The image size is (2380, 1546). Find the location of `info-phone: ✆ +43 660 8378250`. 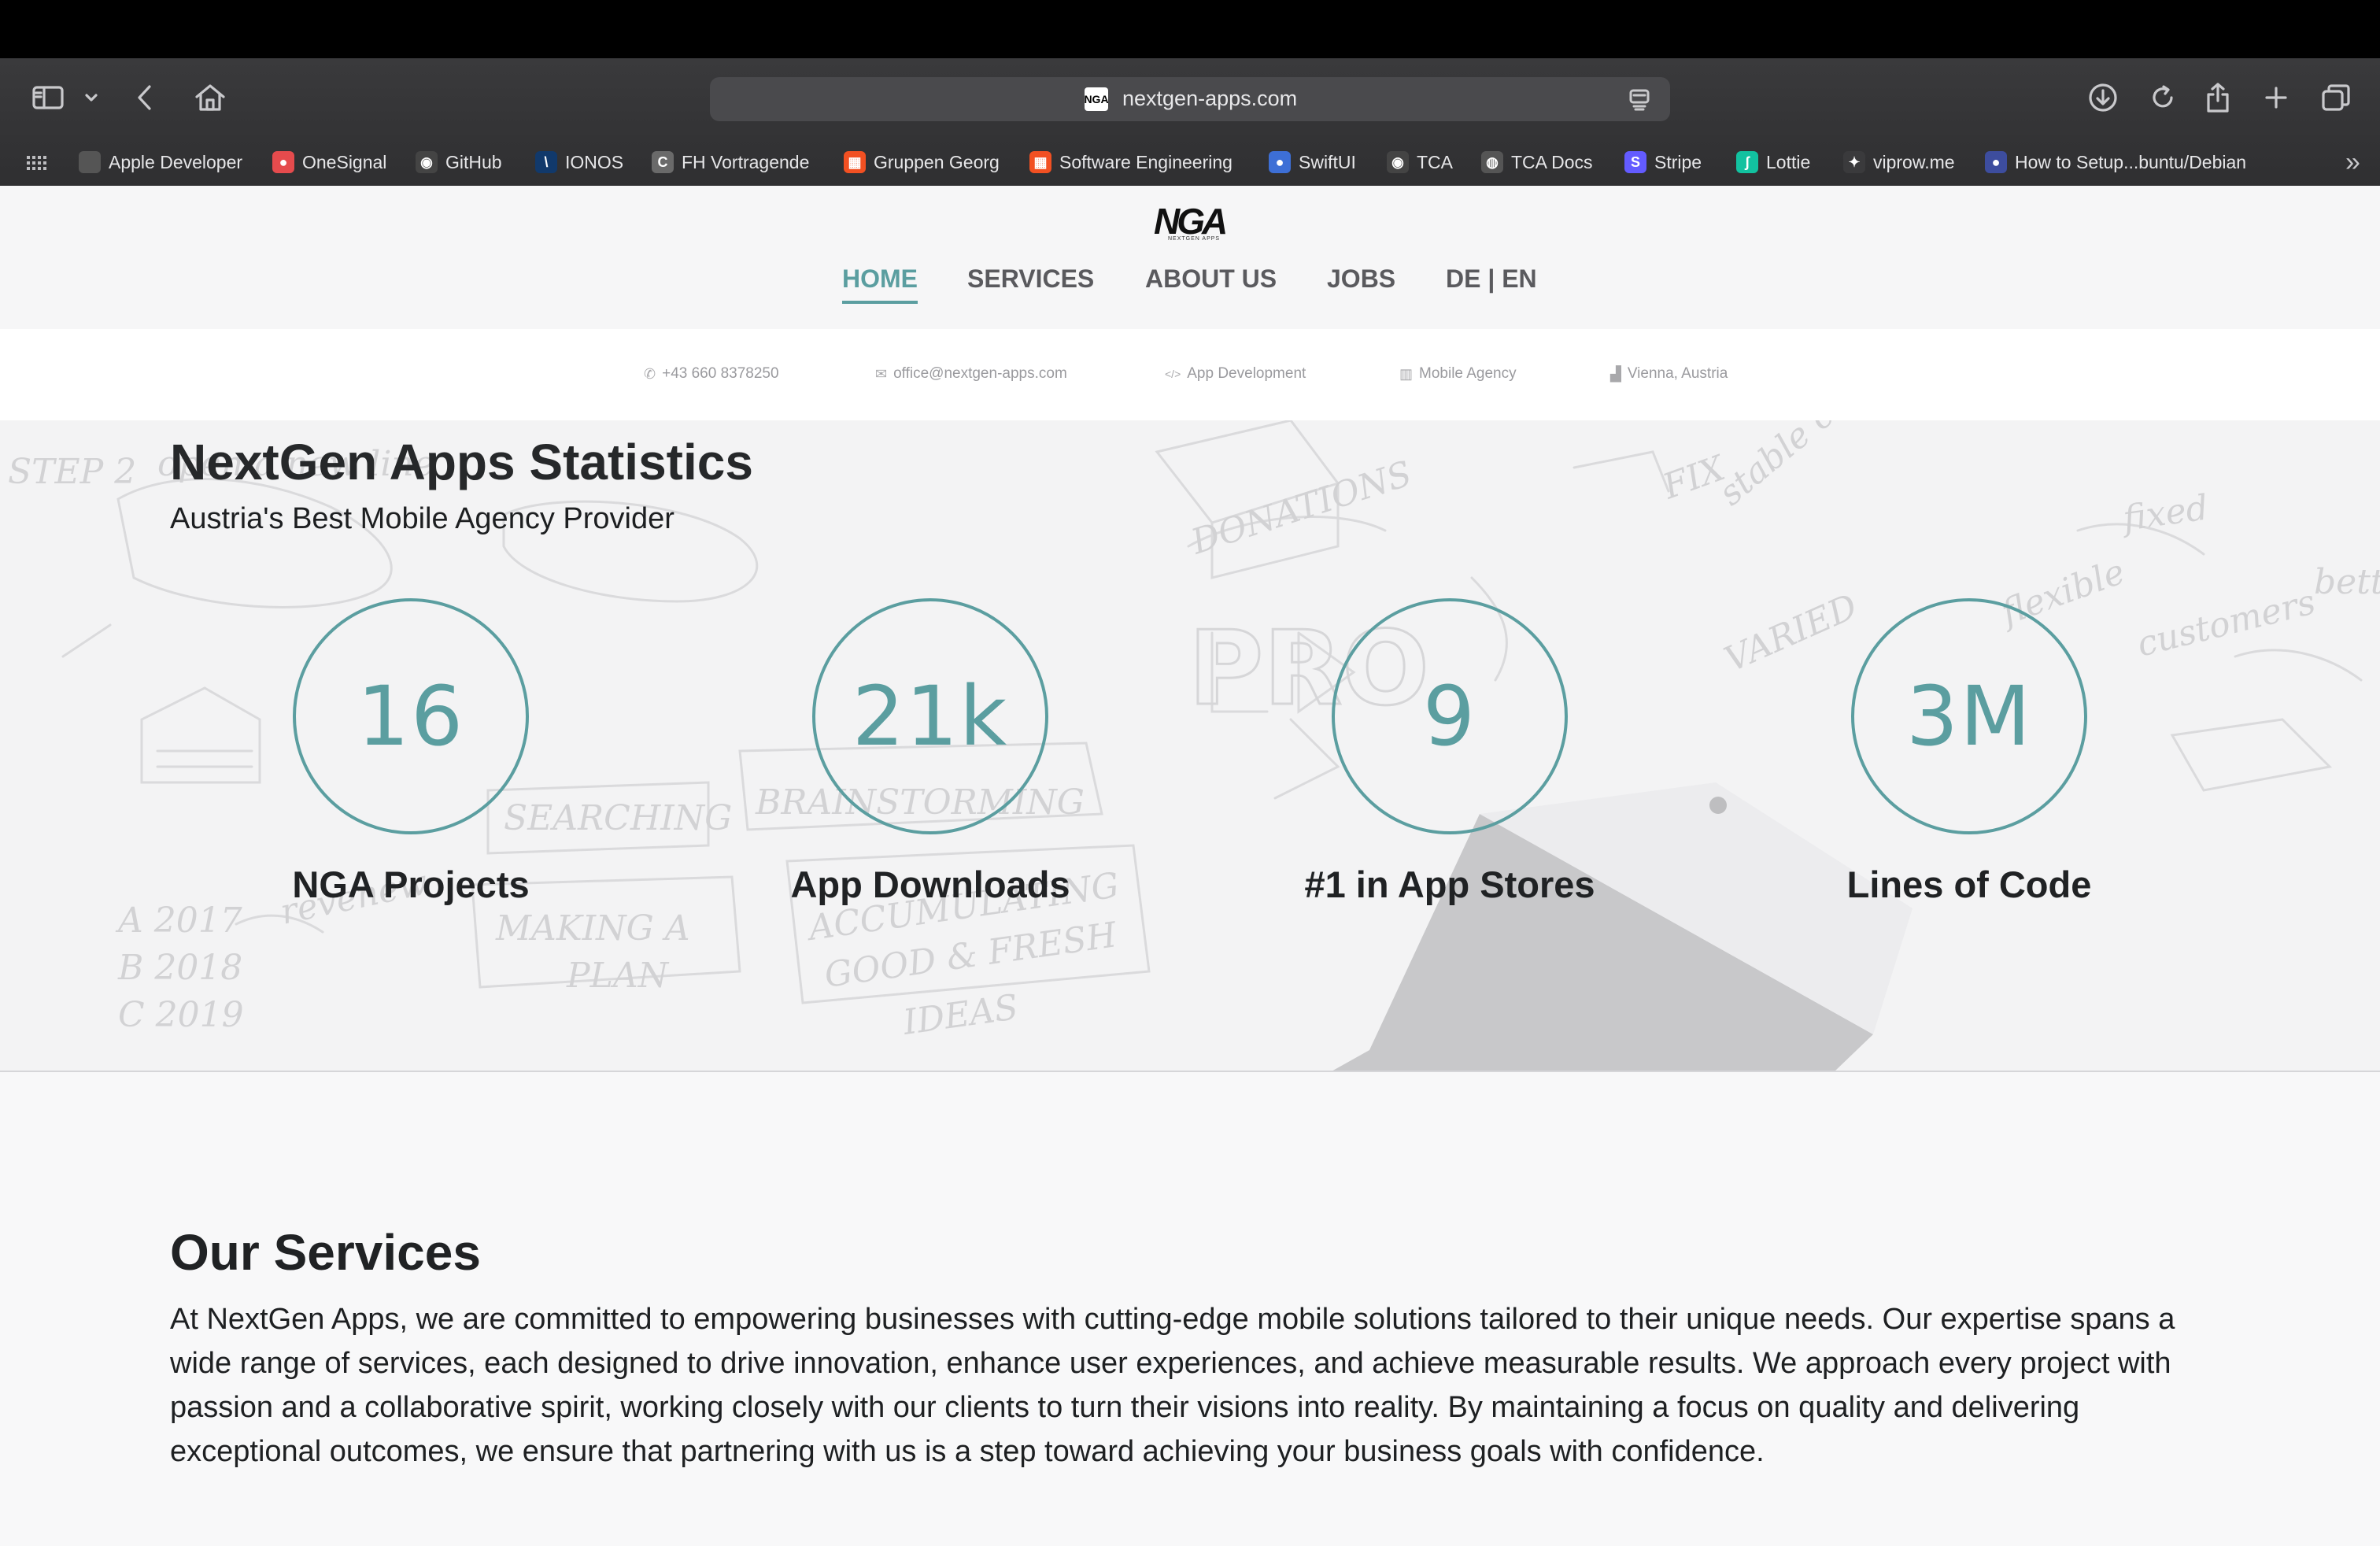

info-phone: ✆ +43 660 8378250 is located at coordinates (711, 374).